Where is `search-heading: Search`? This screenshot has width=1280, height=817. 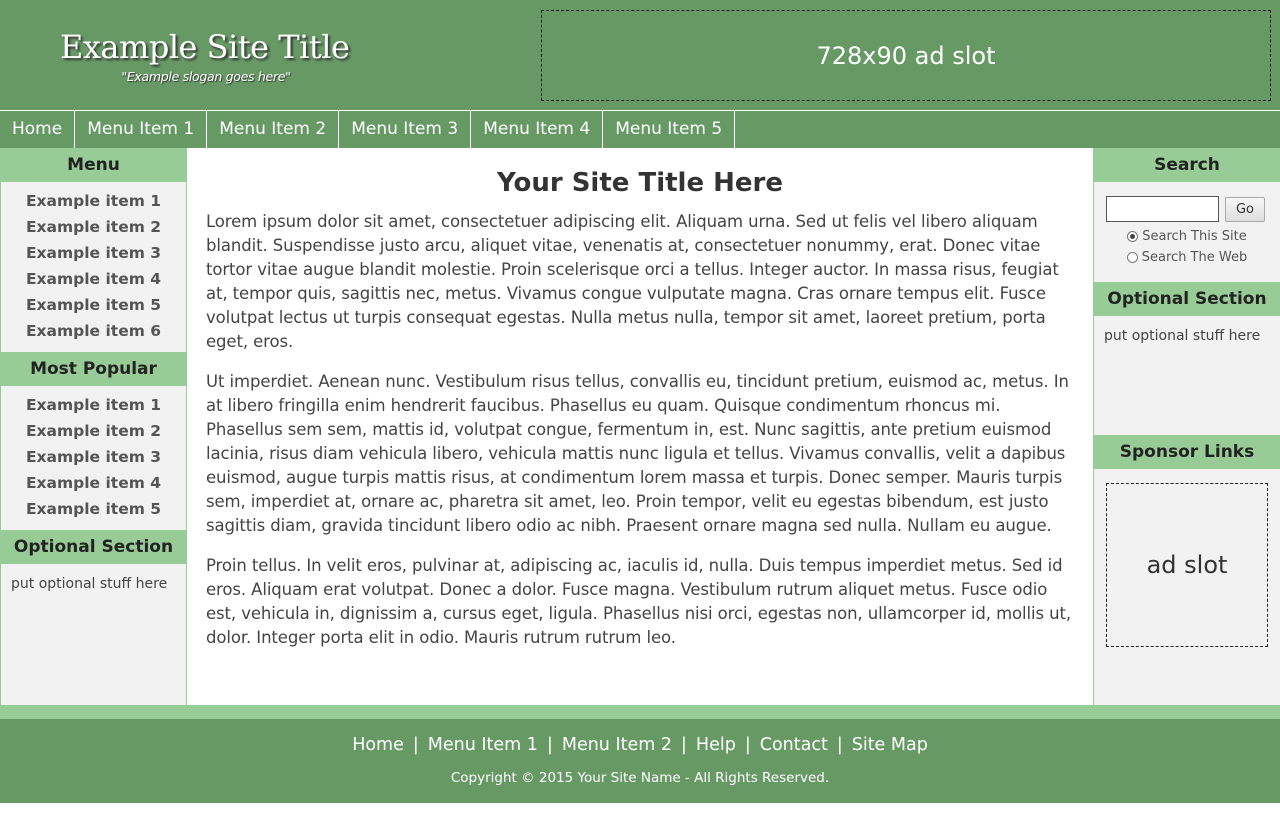
search-heading: Search is located at coordinates (1187, 165).